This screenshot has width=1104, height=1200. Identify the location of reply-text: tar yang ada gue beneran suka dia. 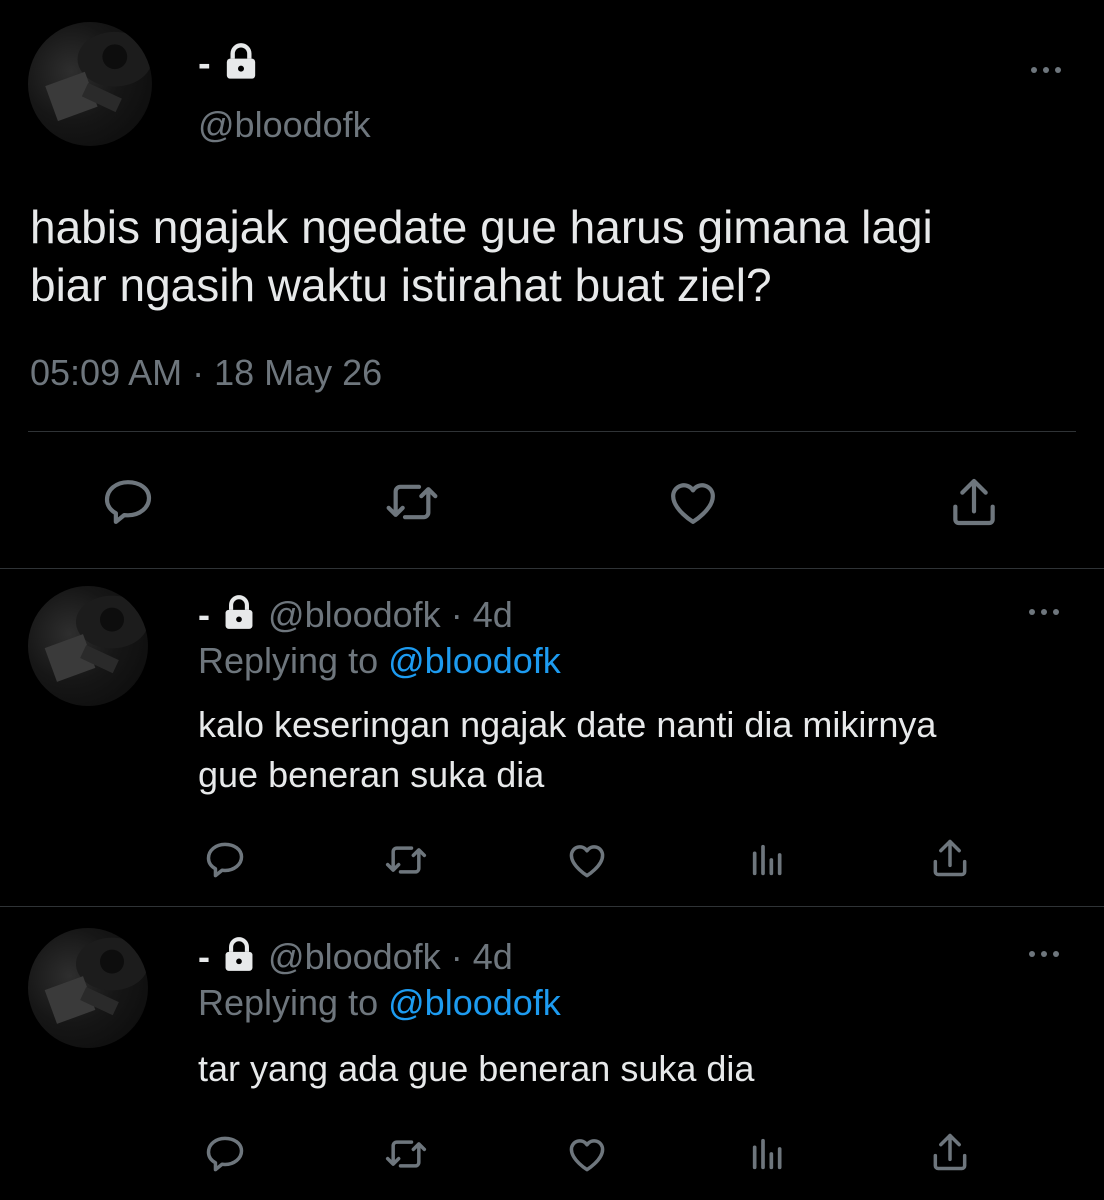
(476, 1068).